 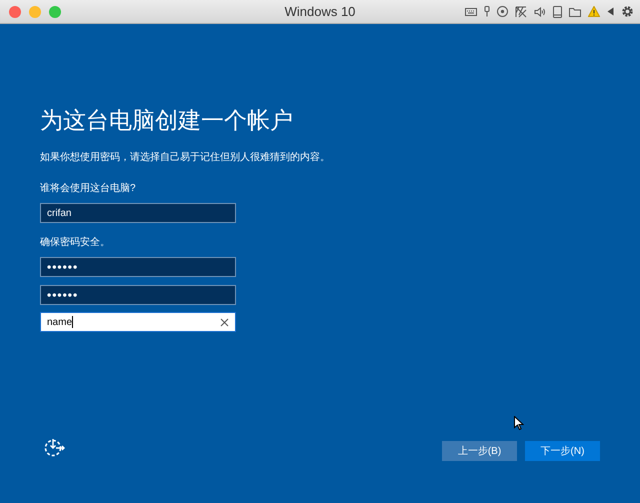 What do you see at coordinates (502, 11) in the screenshot?
I see `disc-icon` at bounding box center [502, 11].